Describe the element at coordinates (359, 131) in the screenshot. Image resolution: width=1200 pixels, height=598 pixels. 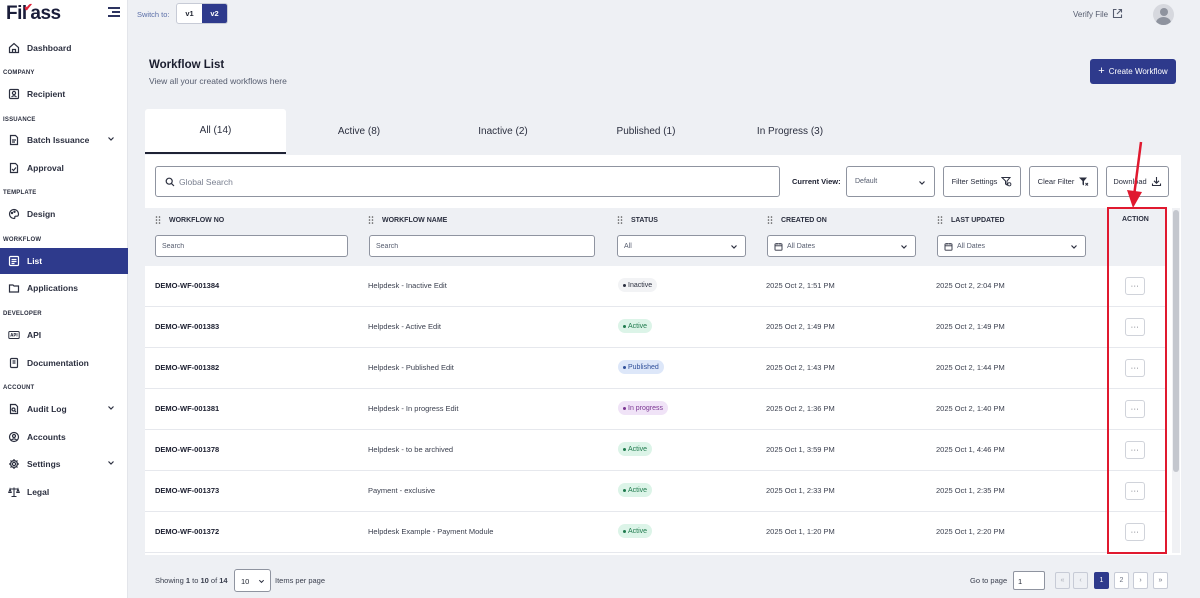
I see `tab-active: Active (8)` at that location.